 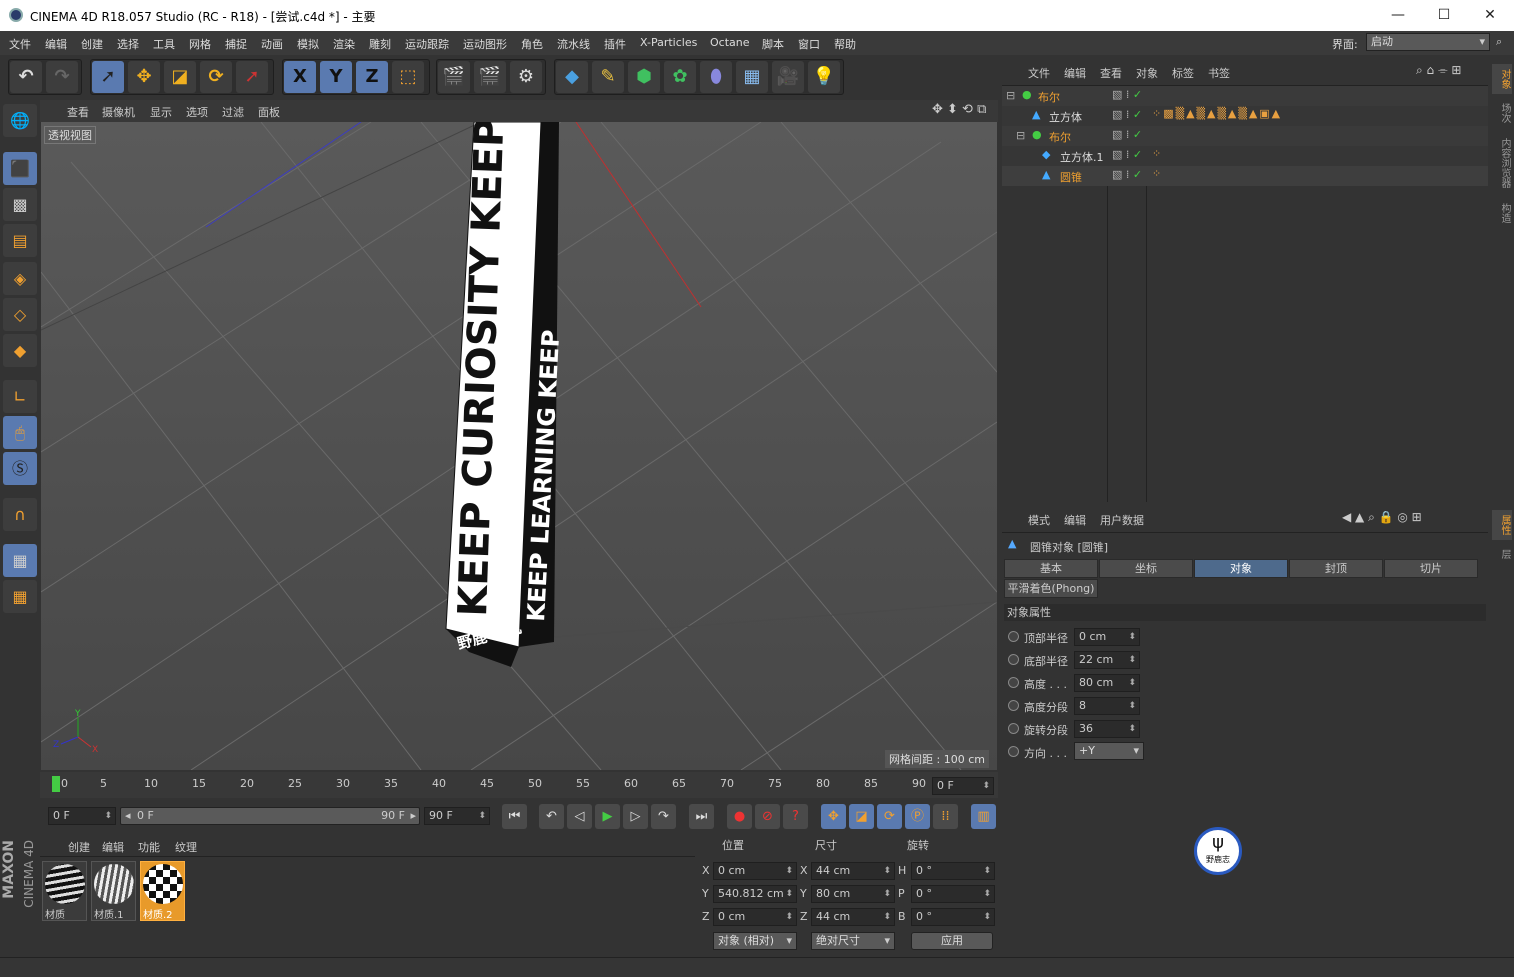 I want to click on menu-motion-tracking: 运动跟踪, so click(x=427, y=44).